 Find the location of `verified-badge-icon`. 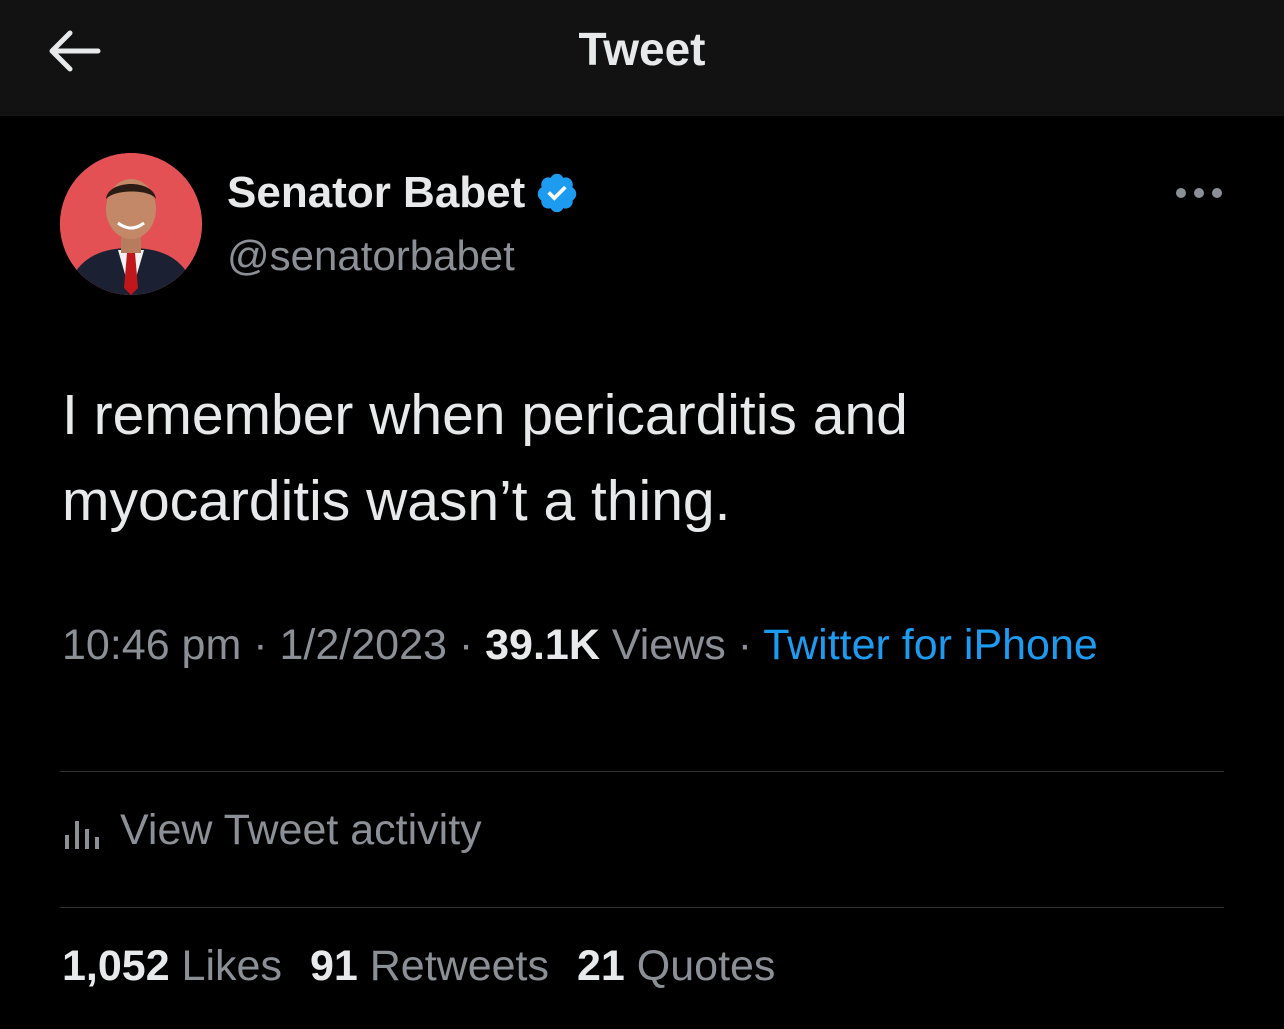

verified-badge-icon is located at coordinates (557, 193).